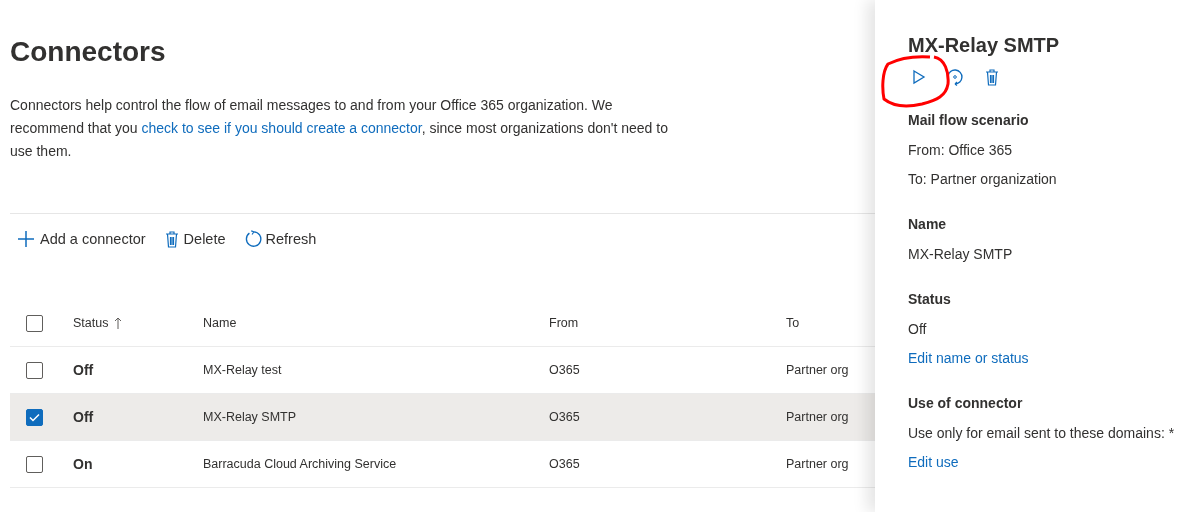  What do you see at coordinates (1042, 433) in the screenshot?
I see `section-text: Use only for email sent to these domains: *` at bounding box center [1042, 433].